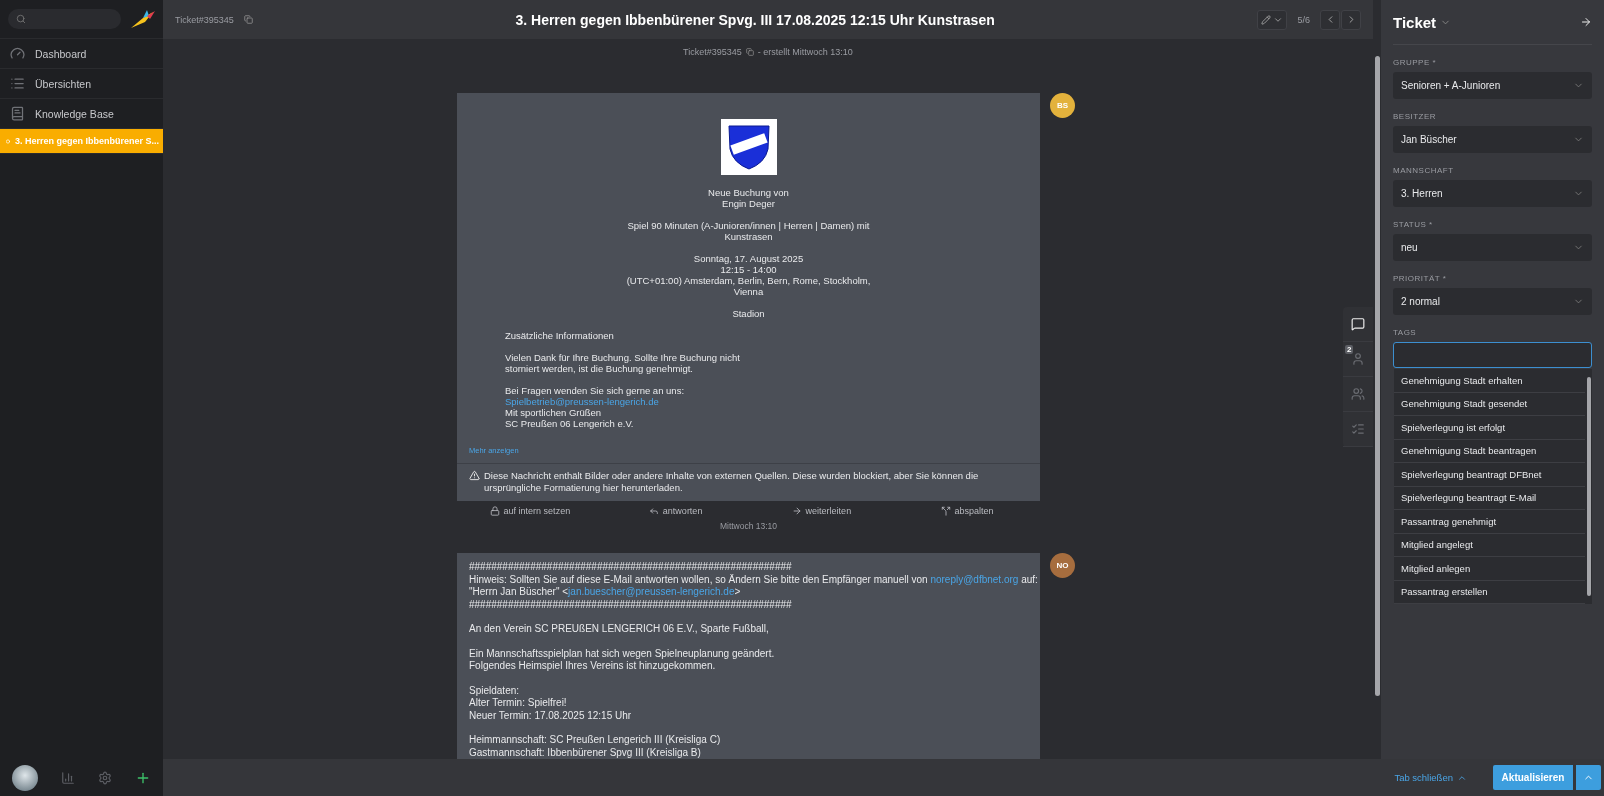 The image size is (1604, 796). Describe the element at coordinates (592, 666) in the screenshot. I see `email-text: Folgendes Heimspiel Ihres Vereins ist hinzugekommen.` at that location.